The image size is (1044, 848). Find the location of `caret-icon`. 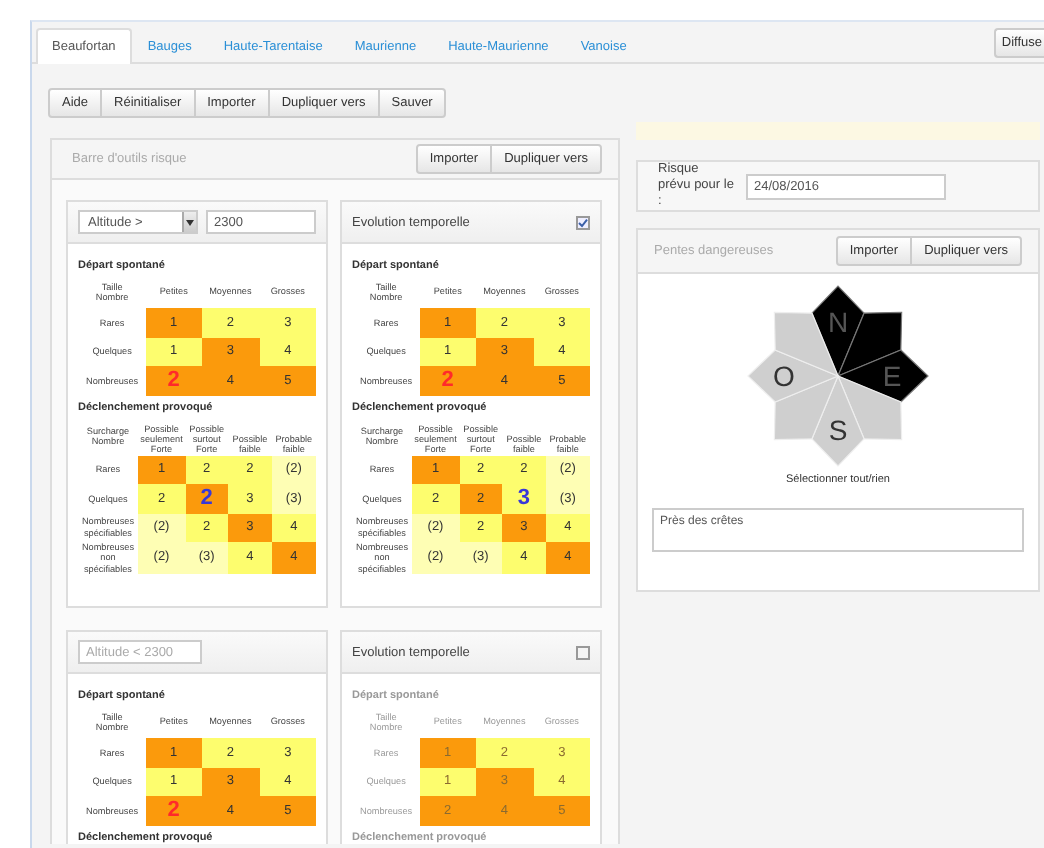

caret-icon is located at coordinates (189, 222).